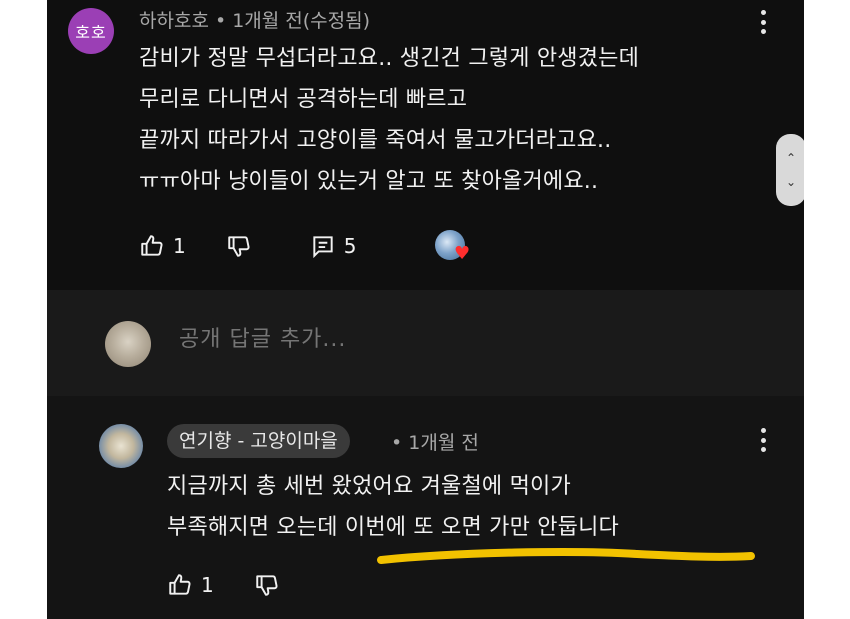 Image resolution: width=850 pixels, height=619 pixels. I want to click on reply-count: 5, so click(350, 246).